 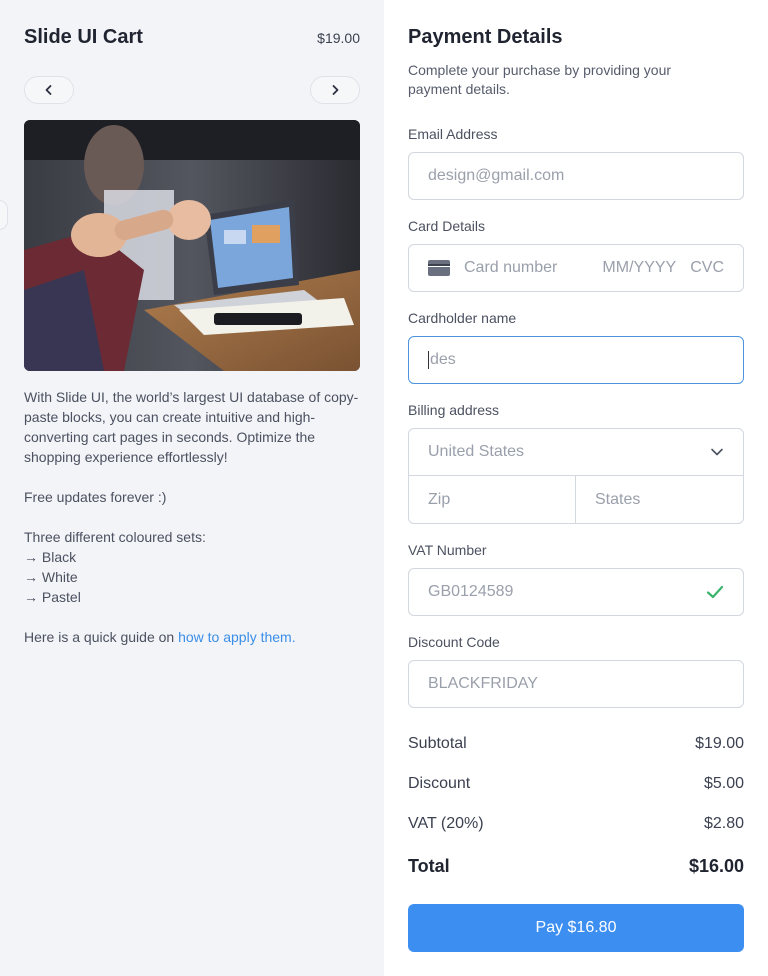 What do you see at coordinates (715, 592) in the screenshot?
I see `check-icon` at bounding box center [715, 592].